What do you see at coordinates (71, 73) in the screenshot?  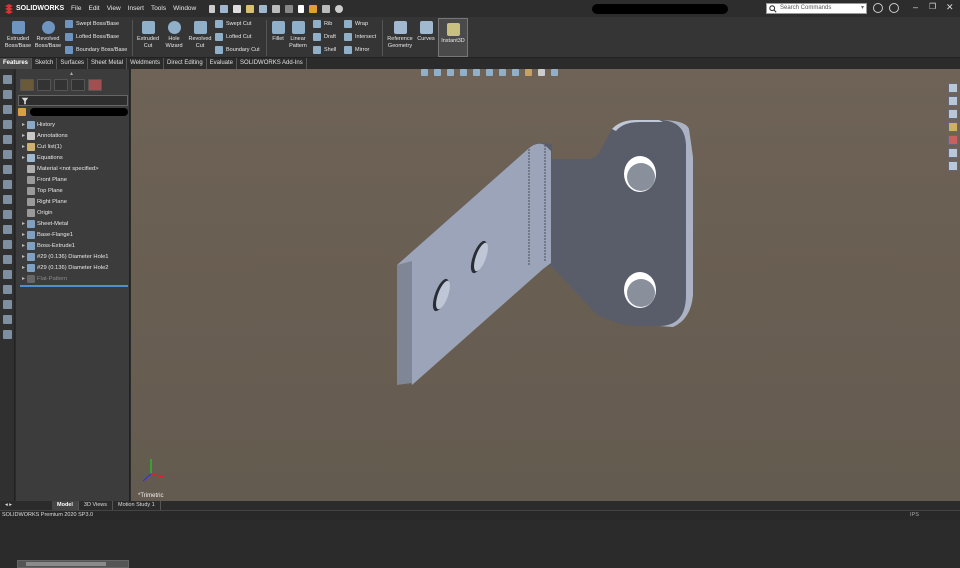 I see `panel-collapse-icon: ▴` at bounding box center [71, 73].